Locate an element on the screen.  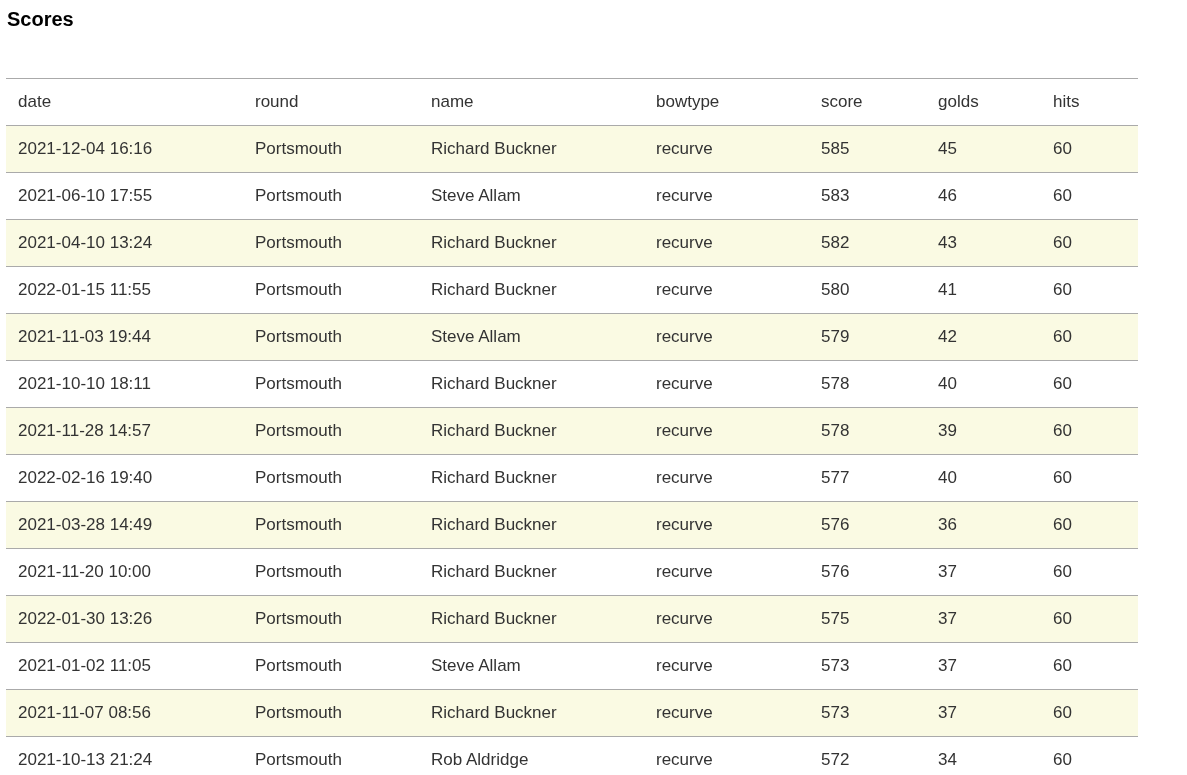
table-cell: 585 is located at coordinates (867, 149).